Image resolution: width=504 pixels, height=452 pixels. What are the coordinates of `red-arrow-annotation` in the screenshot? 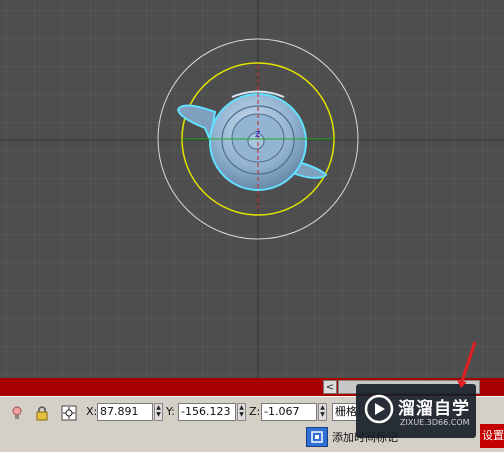 It's located at (467, 364).